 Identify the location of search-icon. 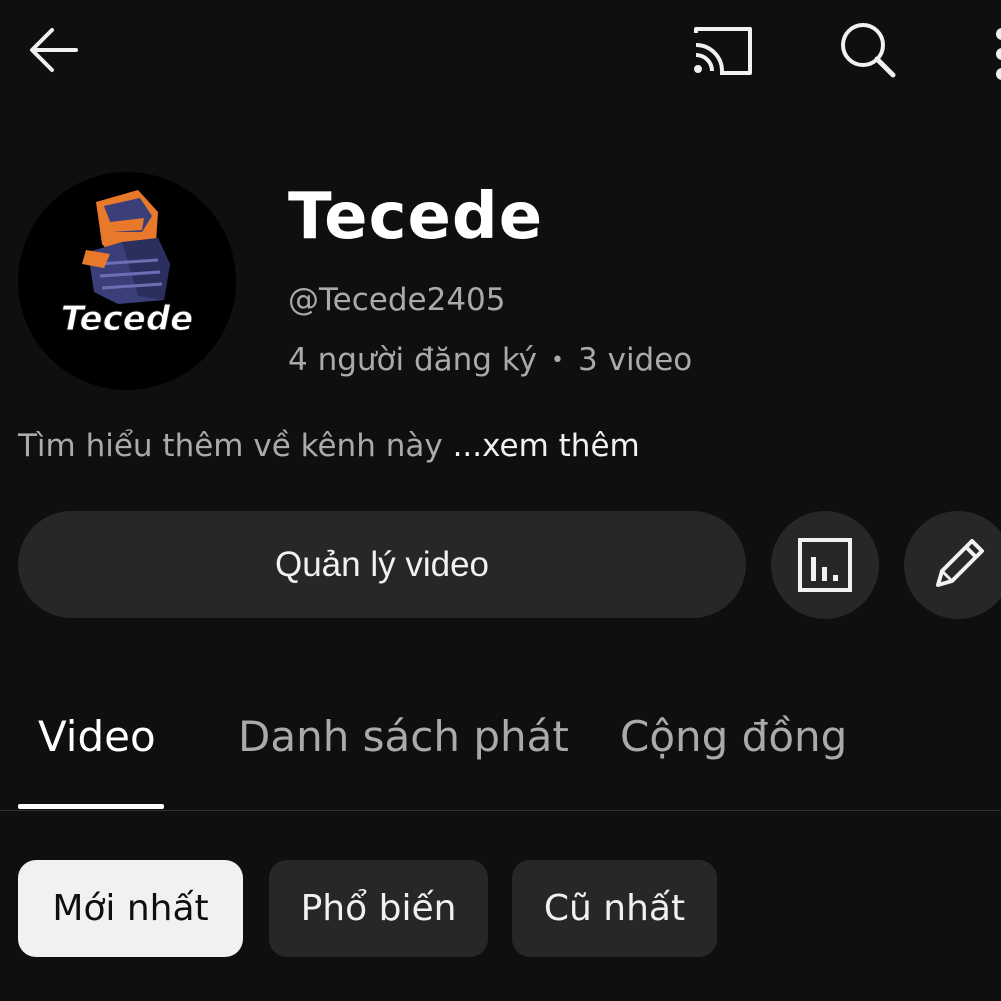
(868, 50).